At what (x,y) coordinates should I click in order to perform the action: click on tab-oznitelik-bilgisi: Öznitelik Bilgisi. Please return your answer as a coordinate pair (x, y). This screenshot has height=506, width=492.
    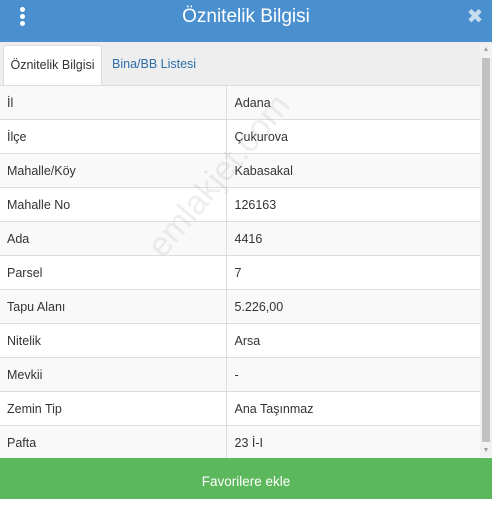
    Looking at the image, I should click on (52, 65).